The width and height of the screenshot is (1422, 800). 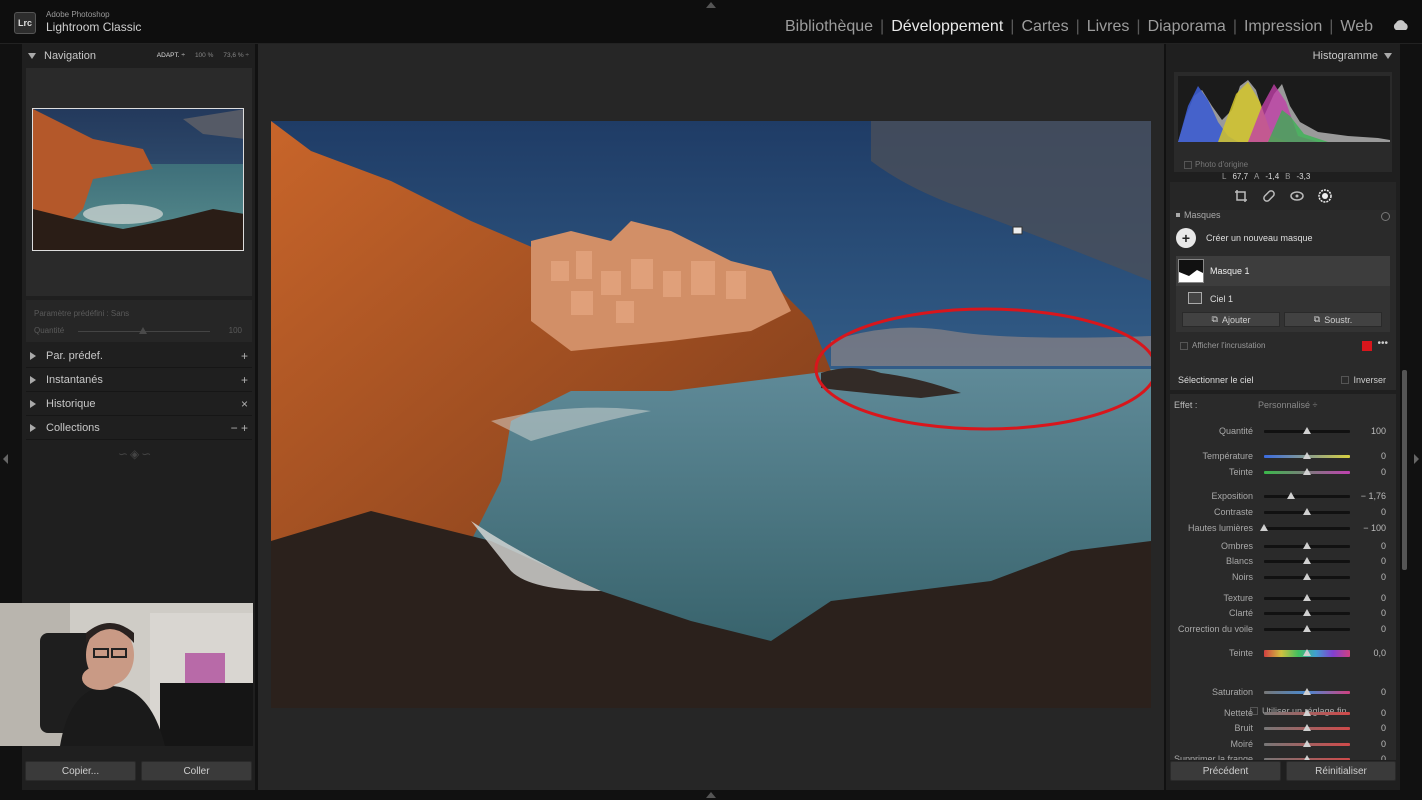 What do you see at coordinates (1345, 380) in the screenshot?
I see `invert-checkbox` at bounding box center [1345, 380].